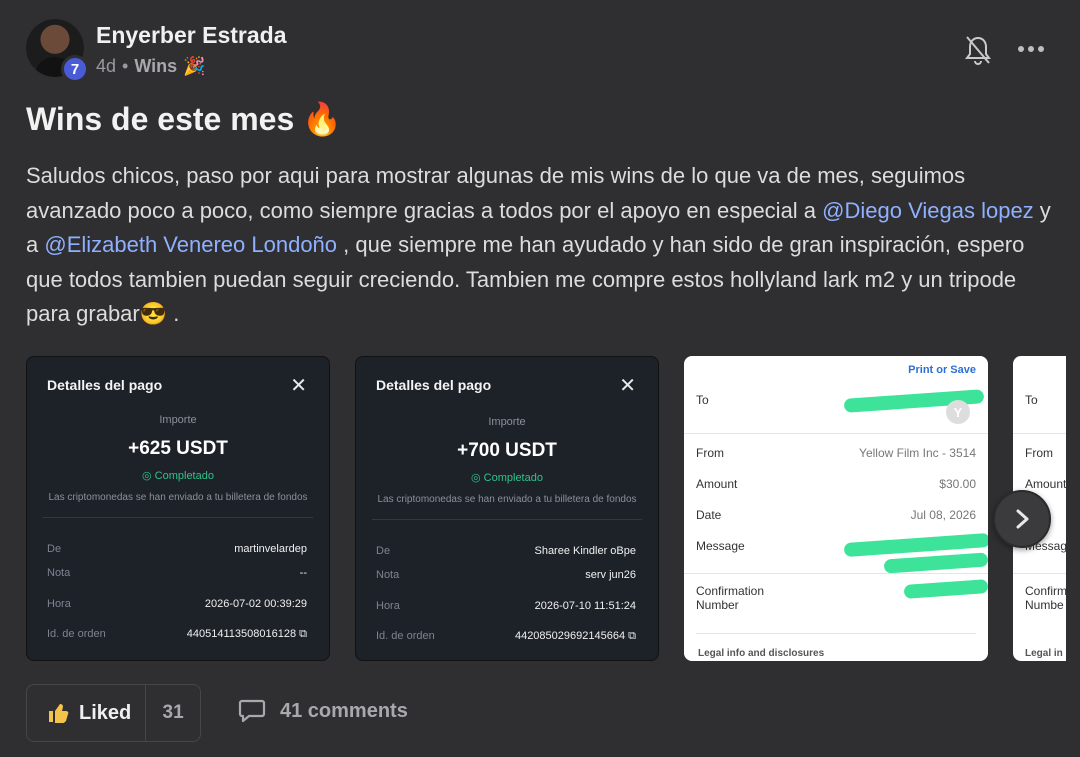 This screenshot has height=757, width=1080. Describe the element at coordinates (155, 66) in the screenshot. I see `post-category: Wins` at that location.